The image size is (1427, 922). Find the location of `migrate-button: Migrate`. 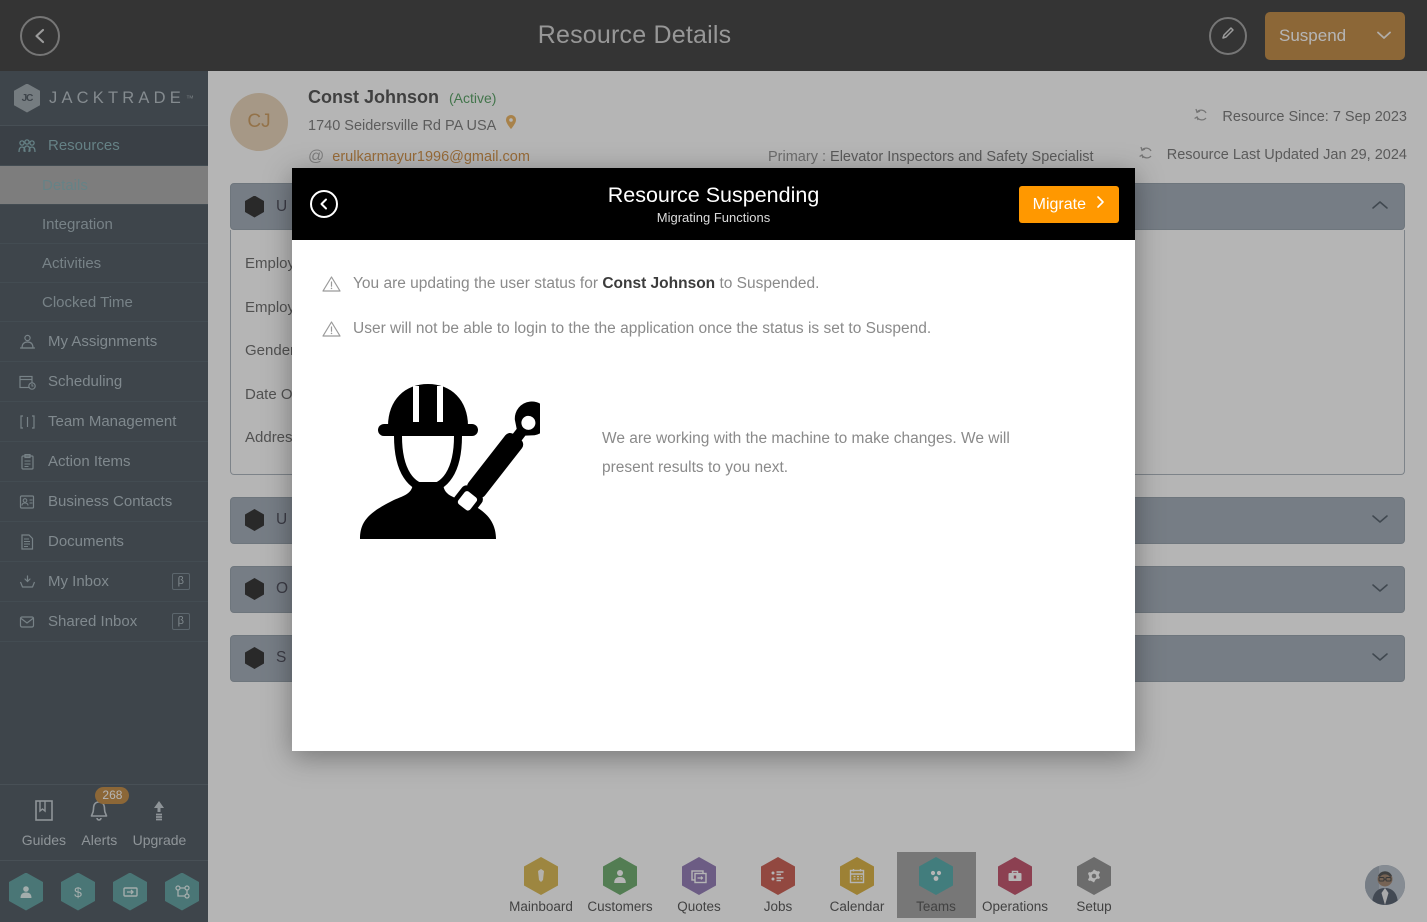

migrate-button: Migrate is located at coordinates (1068, 204).